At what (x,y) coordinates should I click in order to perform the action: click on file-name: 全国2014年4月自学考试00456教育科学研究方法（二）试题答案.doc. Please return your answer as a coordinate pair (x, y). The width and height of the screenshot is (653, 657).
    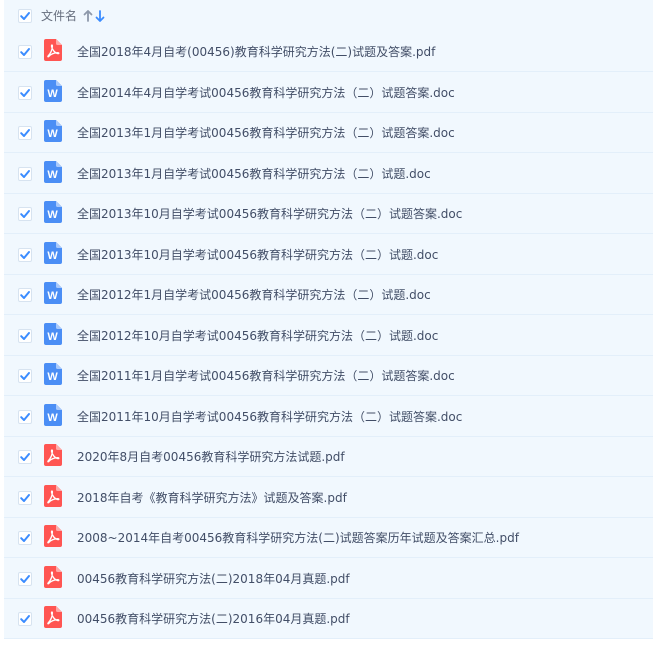
    Looking at the image, I should click on (266, 93).